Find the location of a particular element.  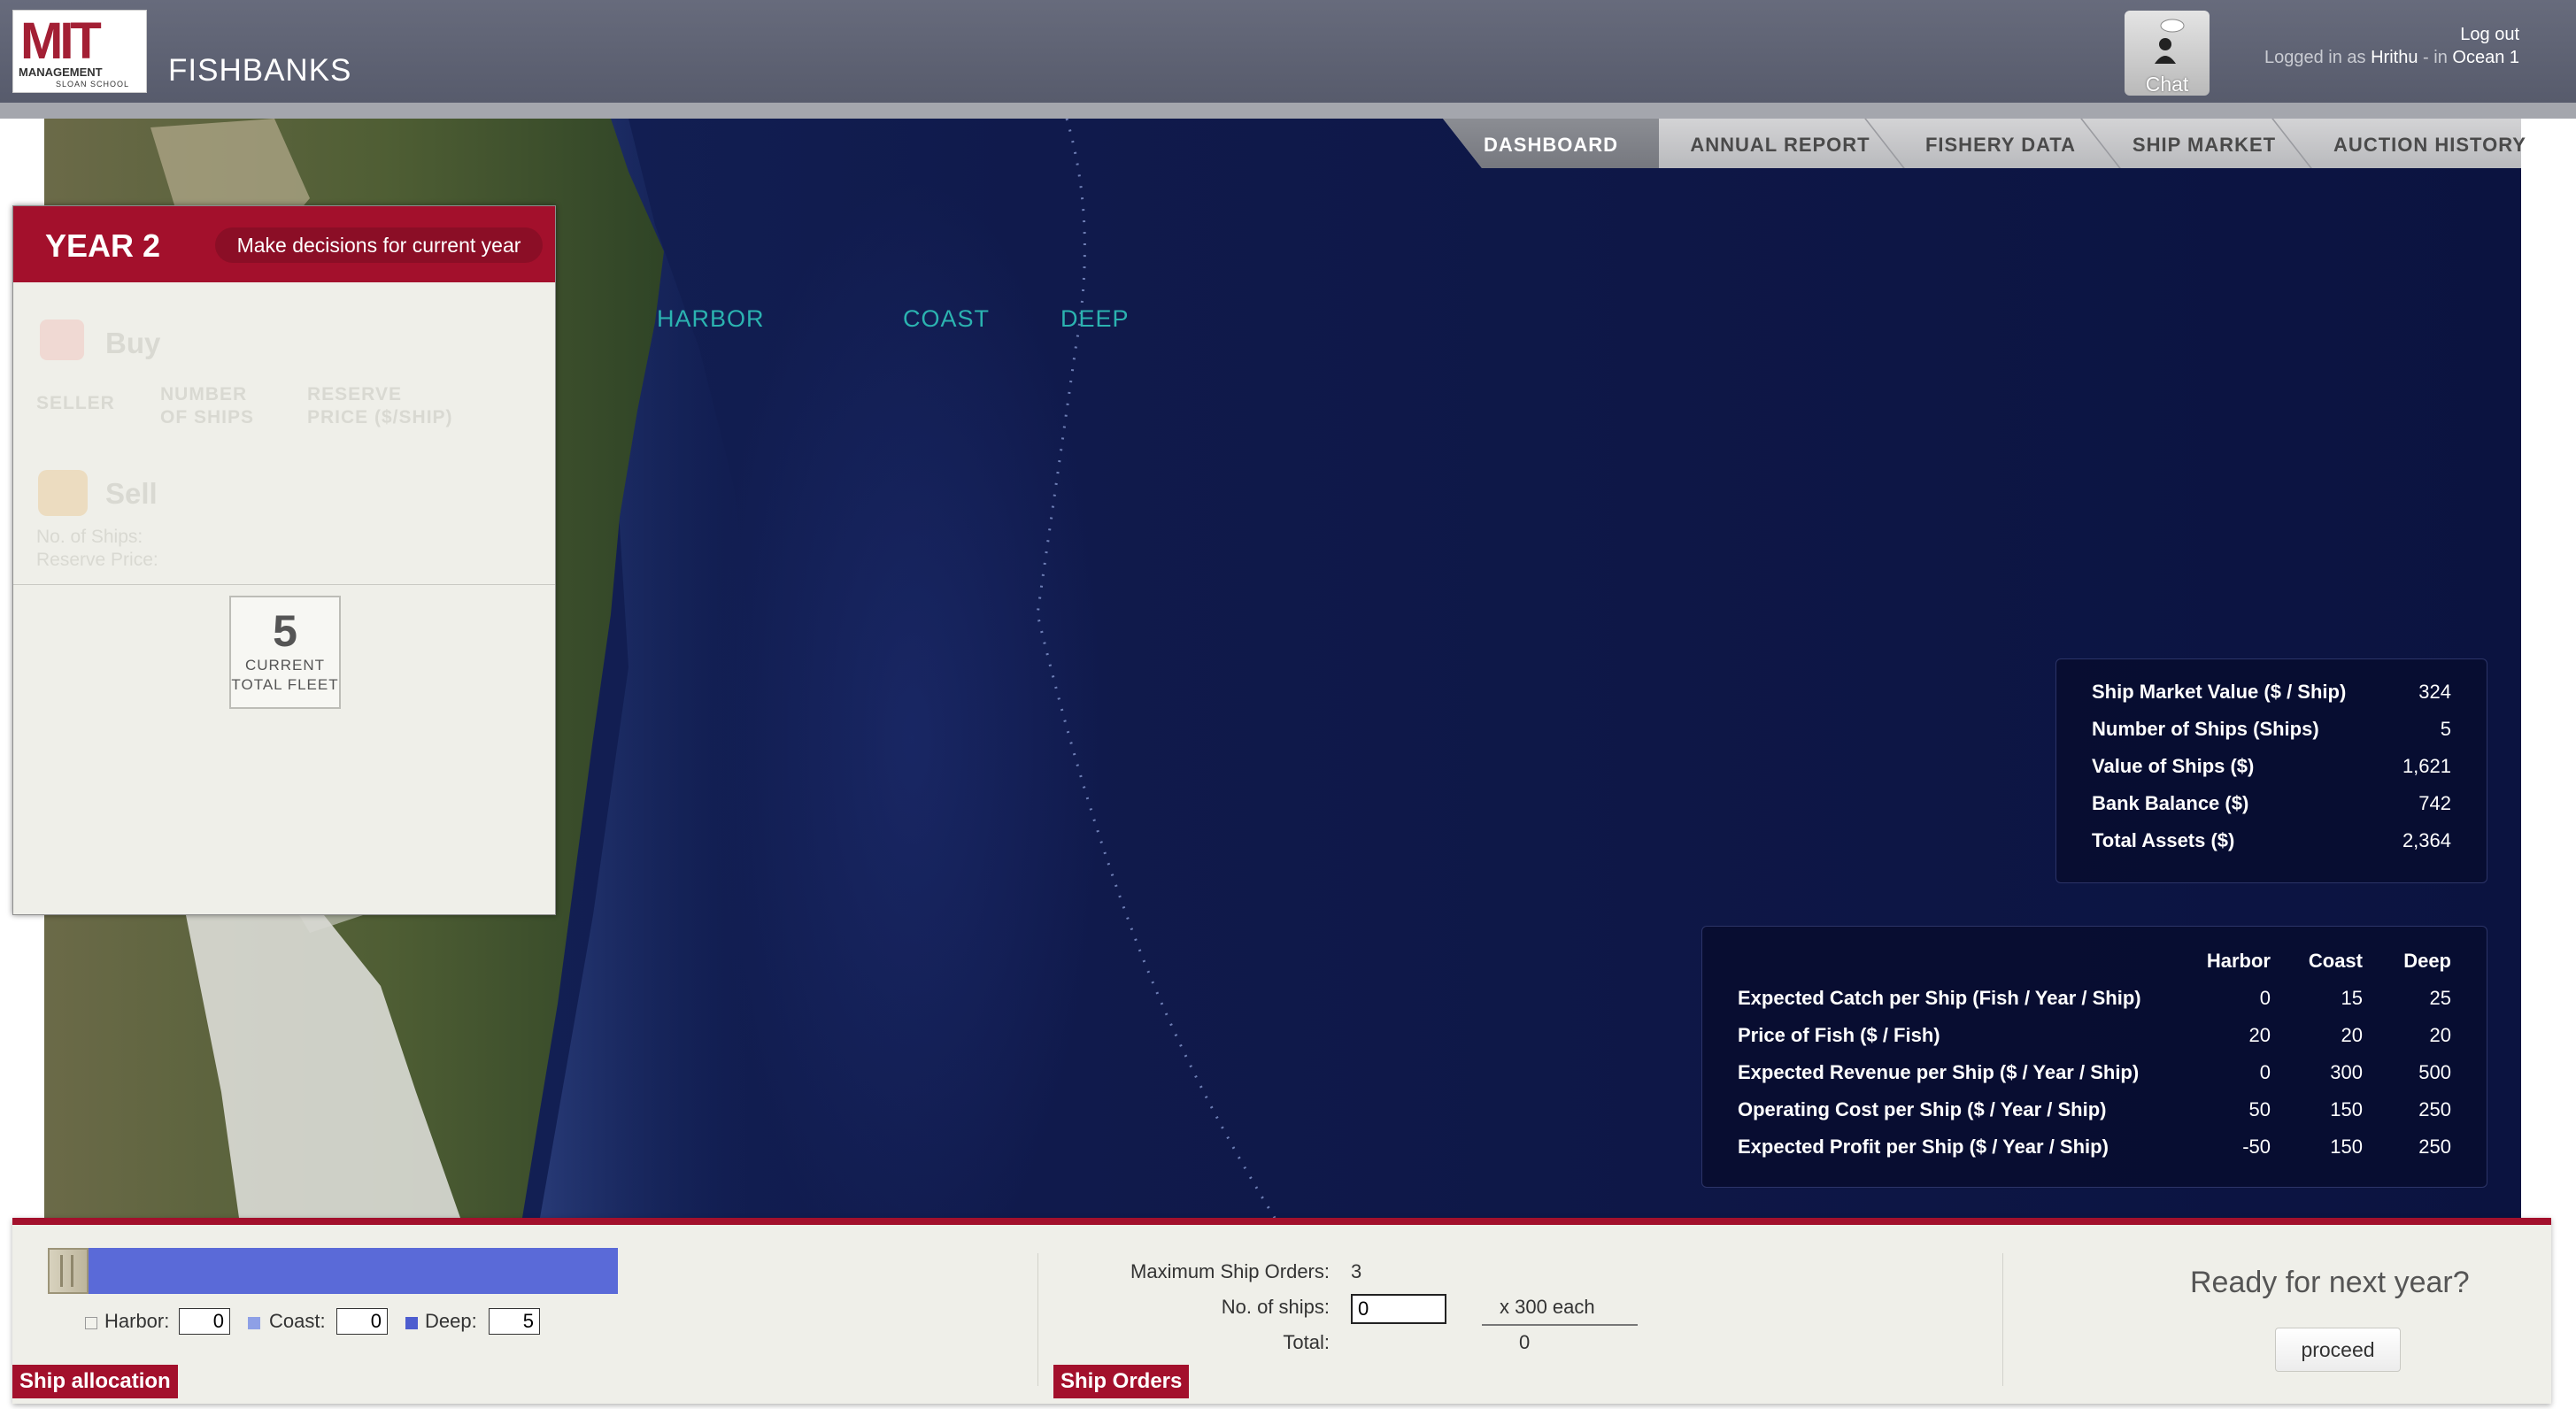

chat-person-icon is located at coordinates (2170, 41).